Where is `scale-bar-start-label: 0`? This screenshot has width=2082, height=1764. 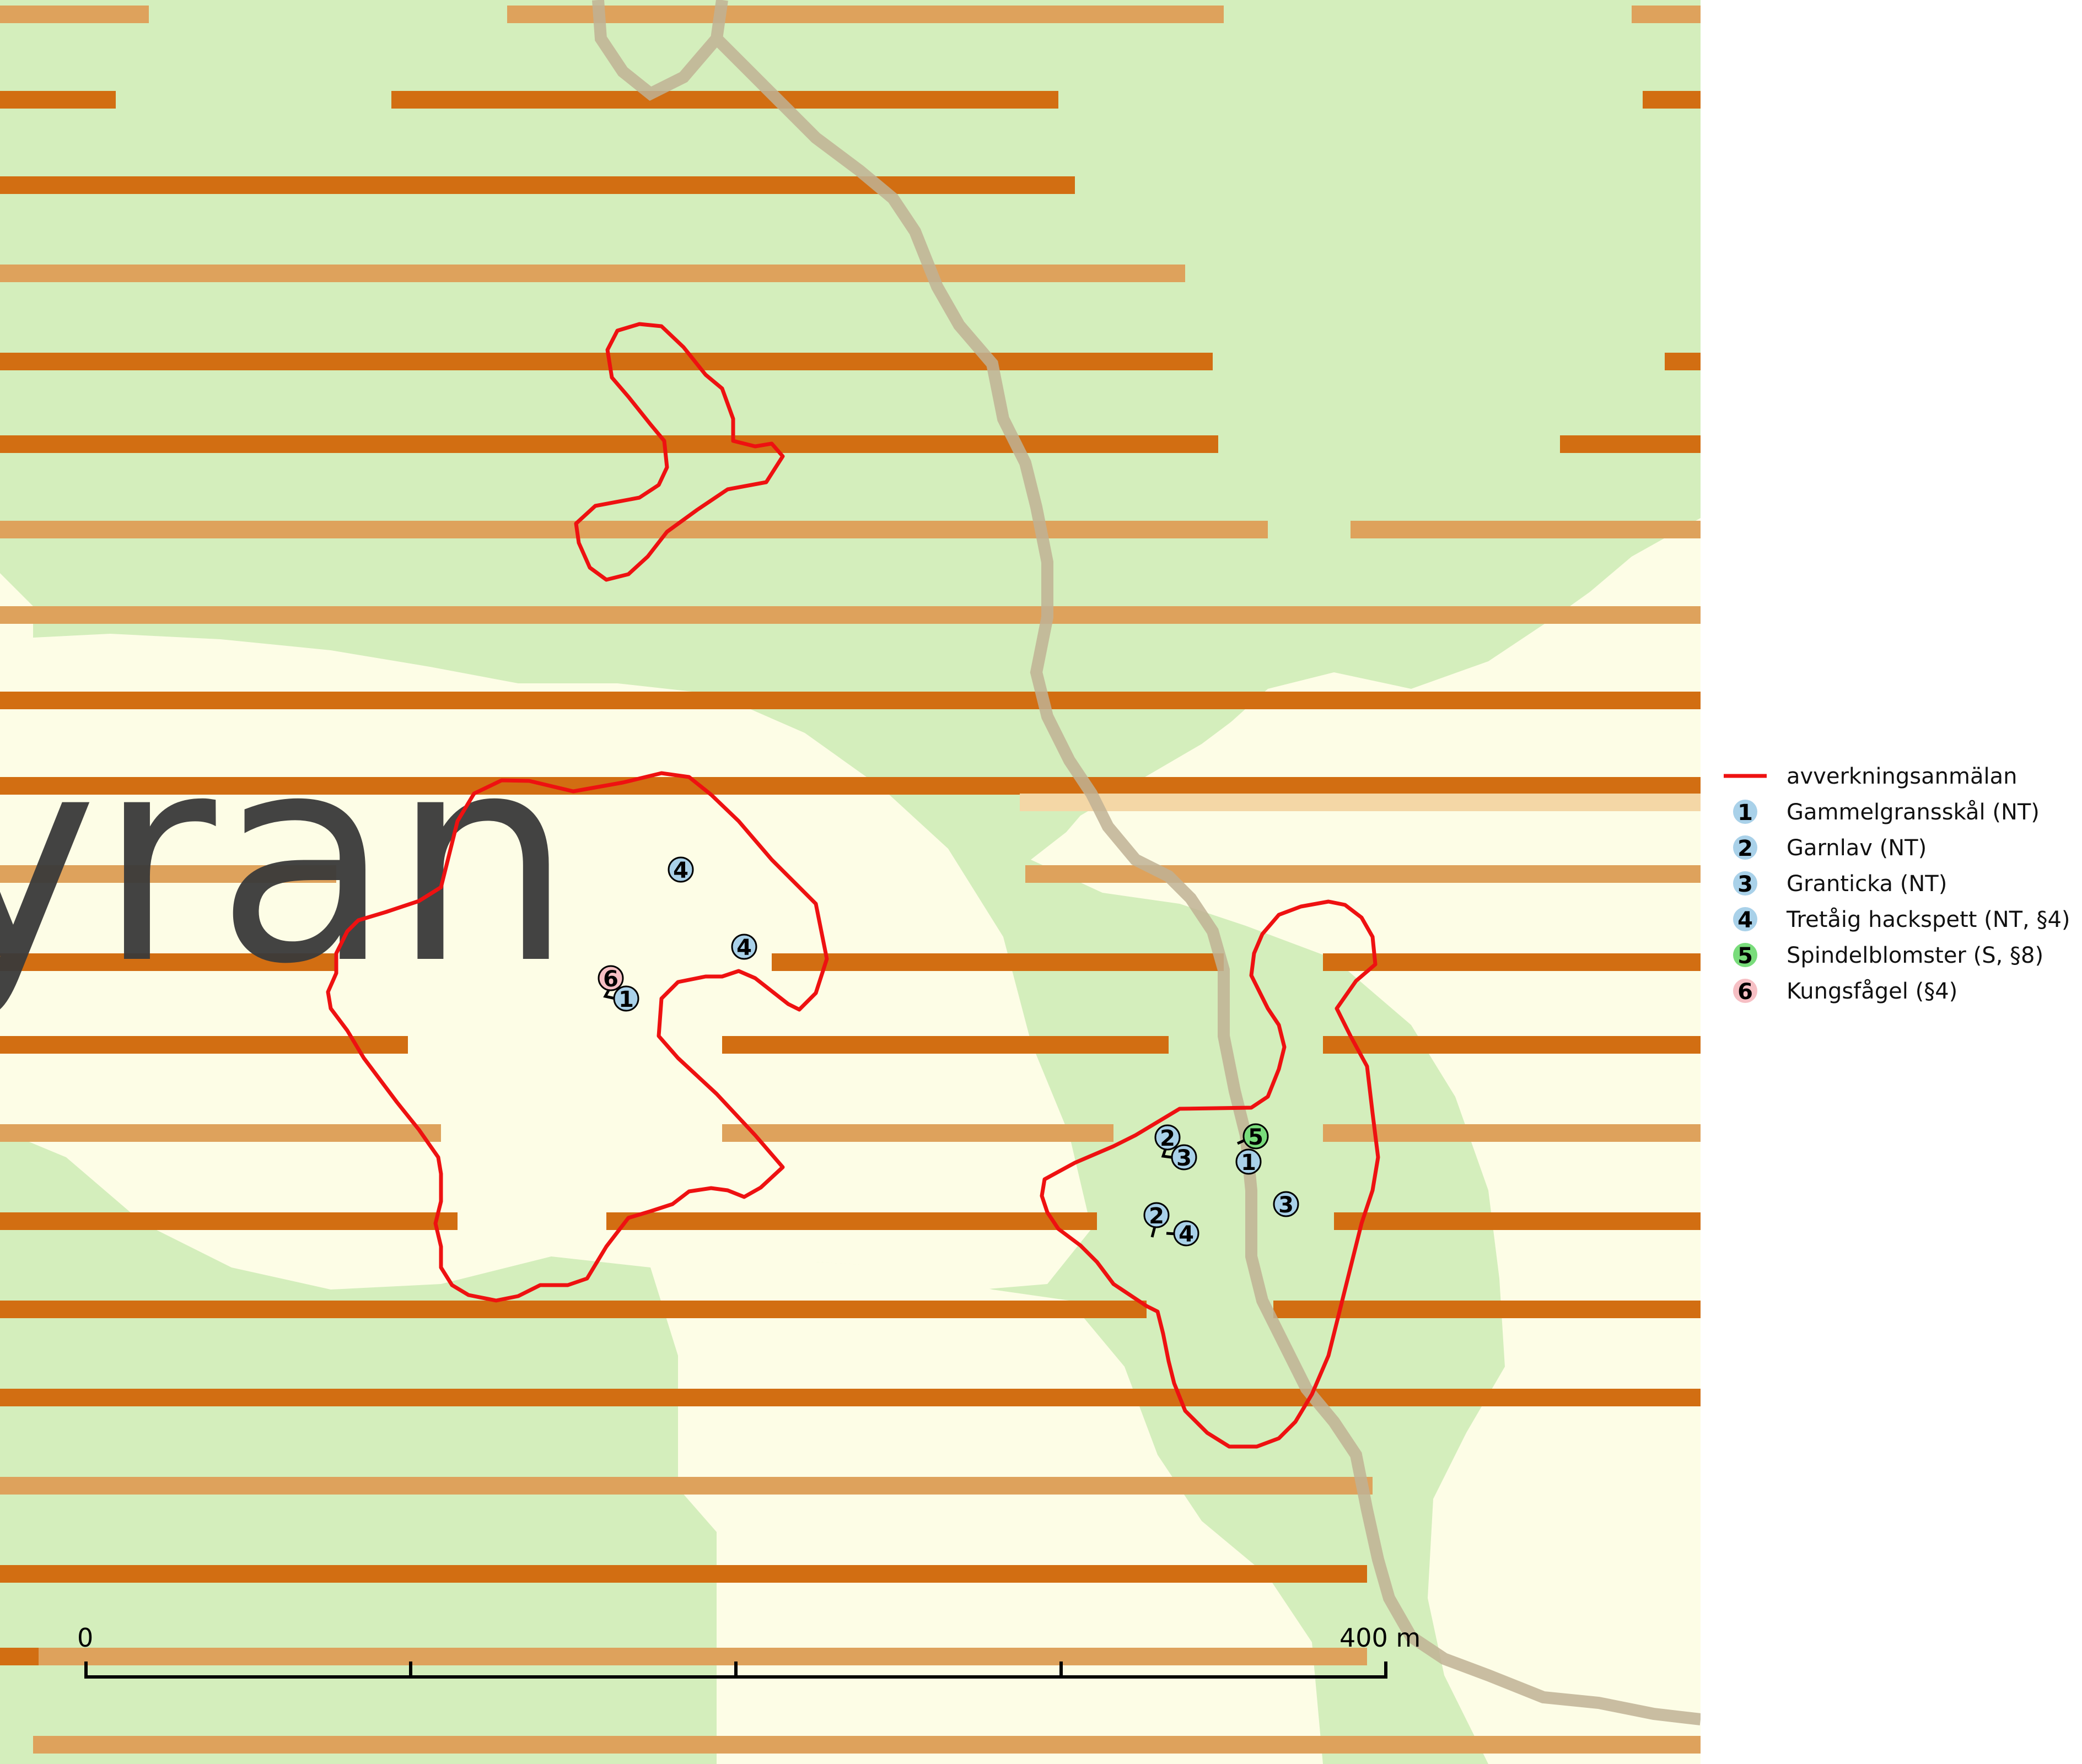
scale-bar-start-label: 0 is located at coordinates (85, 1638).